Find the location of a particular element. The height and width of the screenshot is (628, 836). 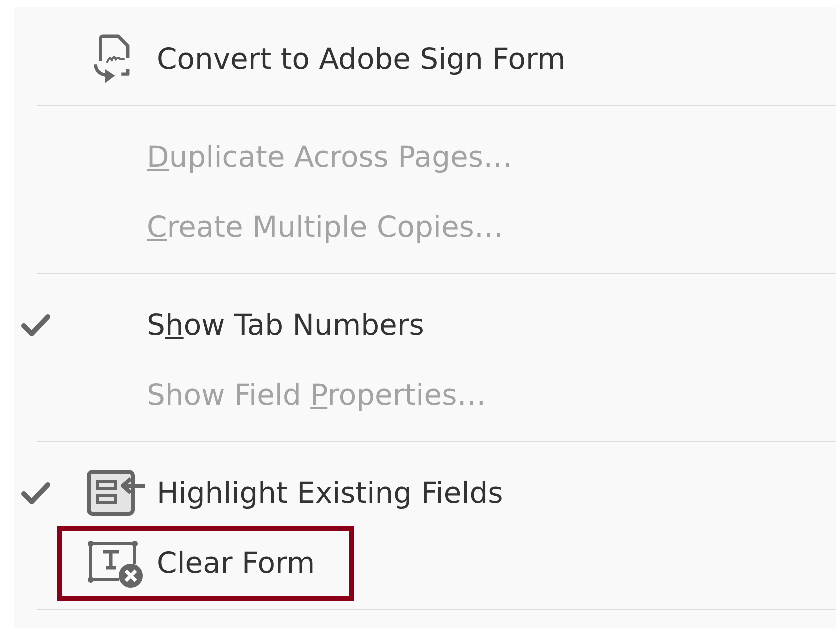

menu-item: Clear Form is located at coordinates (236, 563).